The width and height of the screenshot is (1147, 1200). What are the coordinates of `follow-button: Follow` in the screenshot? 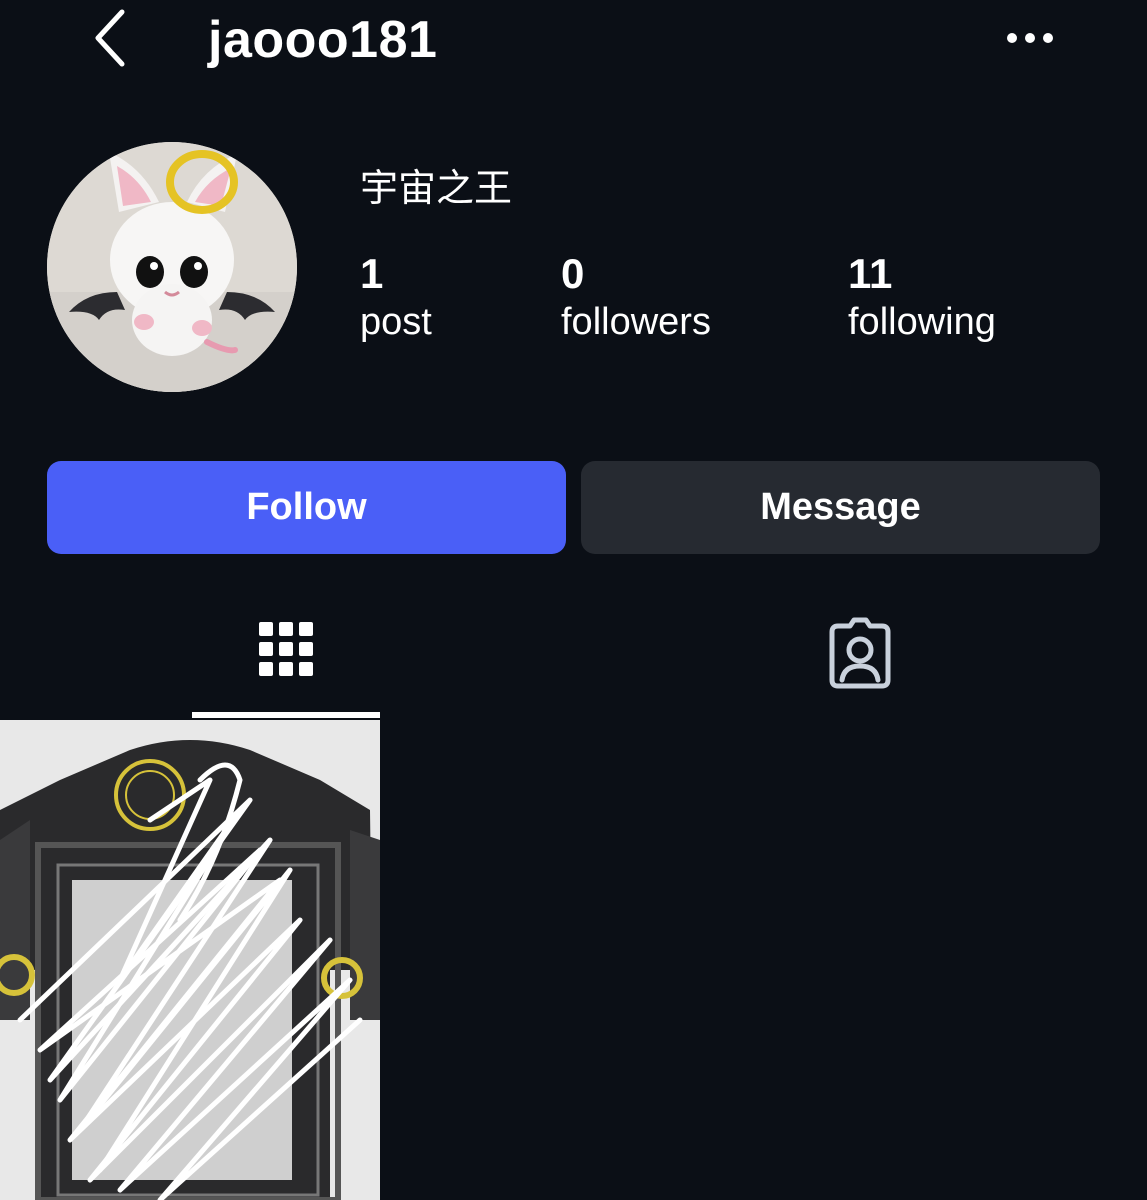 It's located at (306, 507).